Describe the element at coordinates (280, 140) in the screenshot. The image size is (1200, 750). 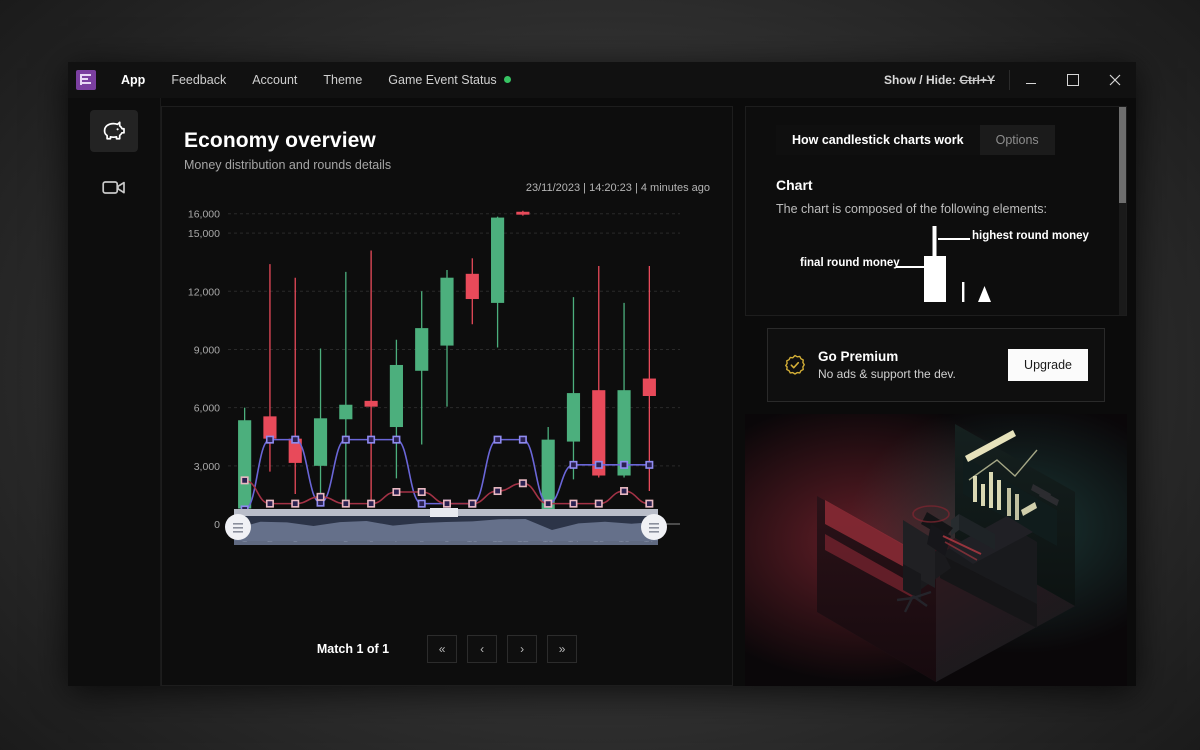
I see `page-title: Economy overview` at that location.